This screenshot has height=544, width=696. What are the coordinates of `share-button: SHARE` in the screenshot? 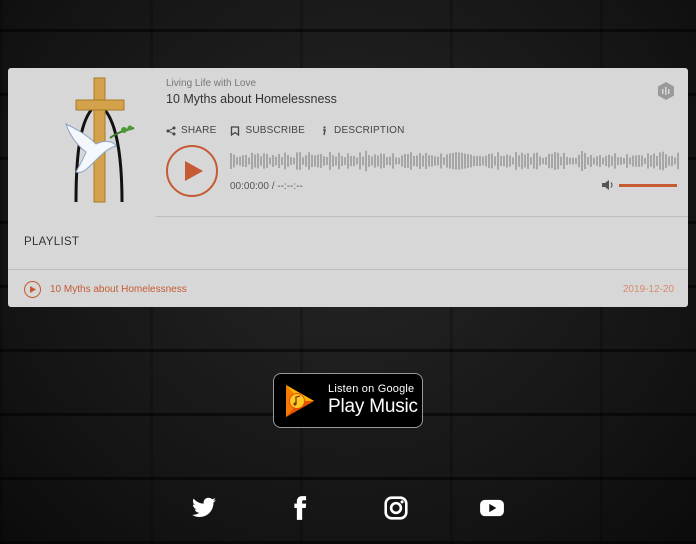 It's located at (191, 130).